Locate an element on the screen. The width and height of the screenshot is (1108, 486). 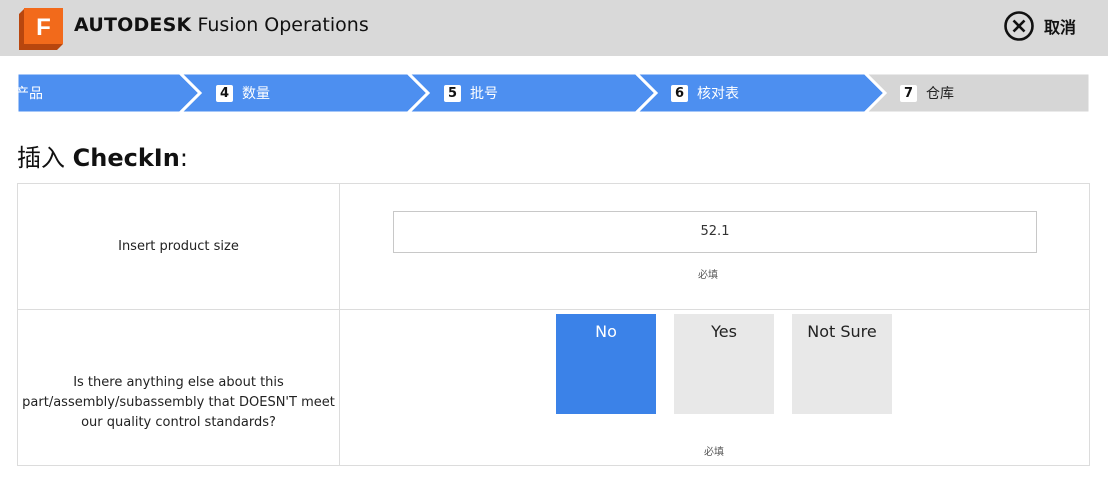
cancel-label: 取消 is located at coordinates (1060, 27).